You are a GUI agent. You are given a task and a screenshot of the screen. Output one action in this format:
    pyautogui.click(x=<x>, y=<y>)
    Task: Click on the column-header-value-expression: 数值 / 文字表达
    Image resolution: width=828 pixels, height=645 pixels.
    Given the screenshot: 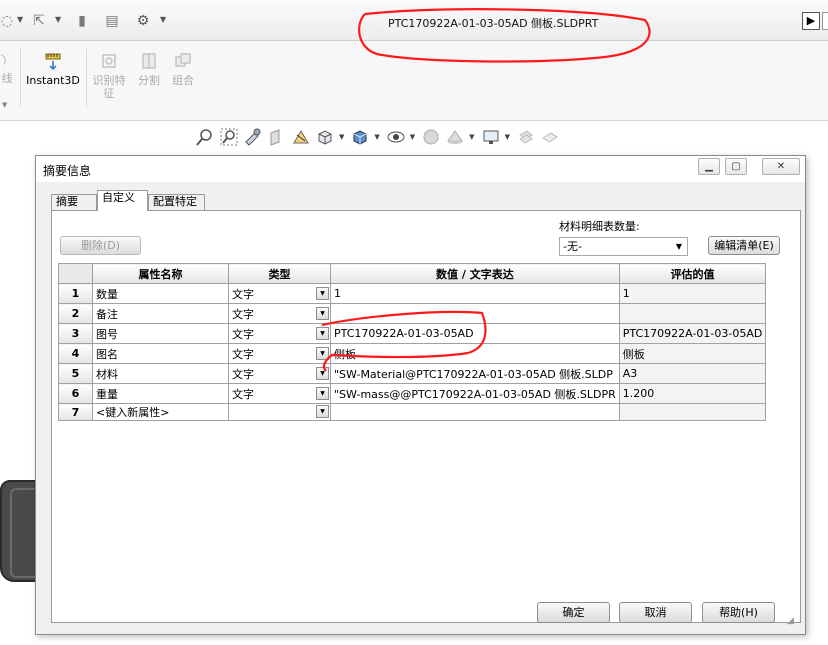 What is the action you would take?
    pyautogui.click(x=475, y=273)
    